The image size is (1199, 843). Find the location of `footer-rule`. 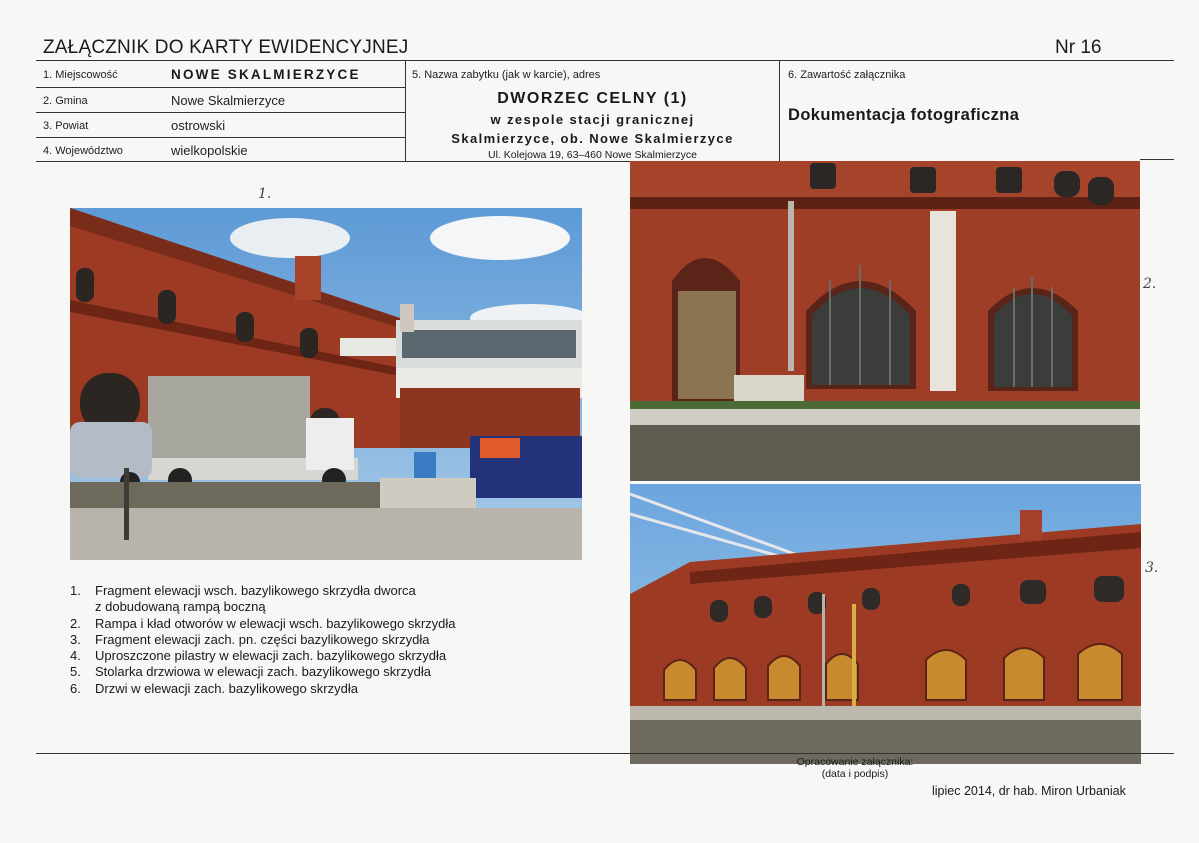

footer-rule is located at coordinates (605, 753).